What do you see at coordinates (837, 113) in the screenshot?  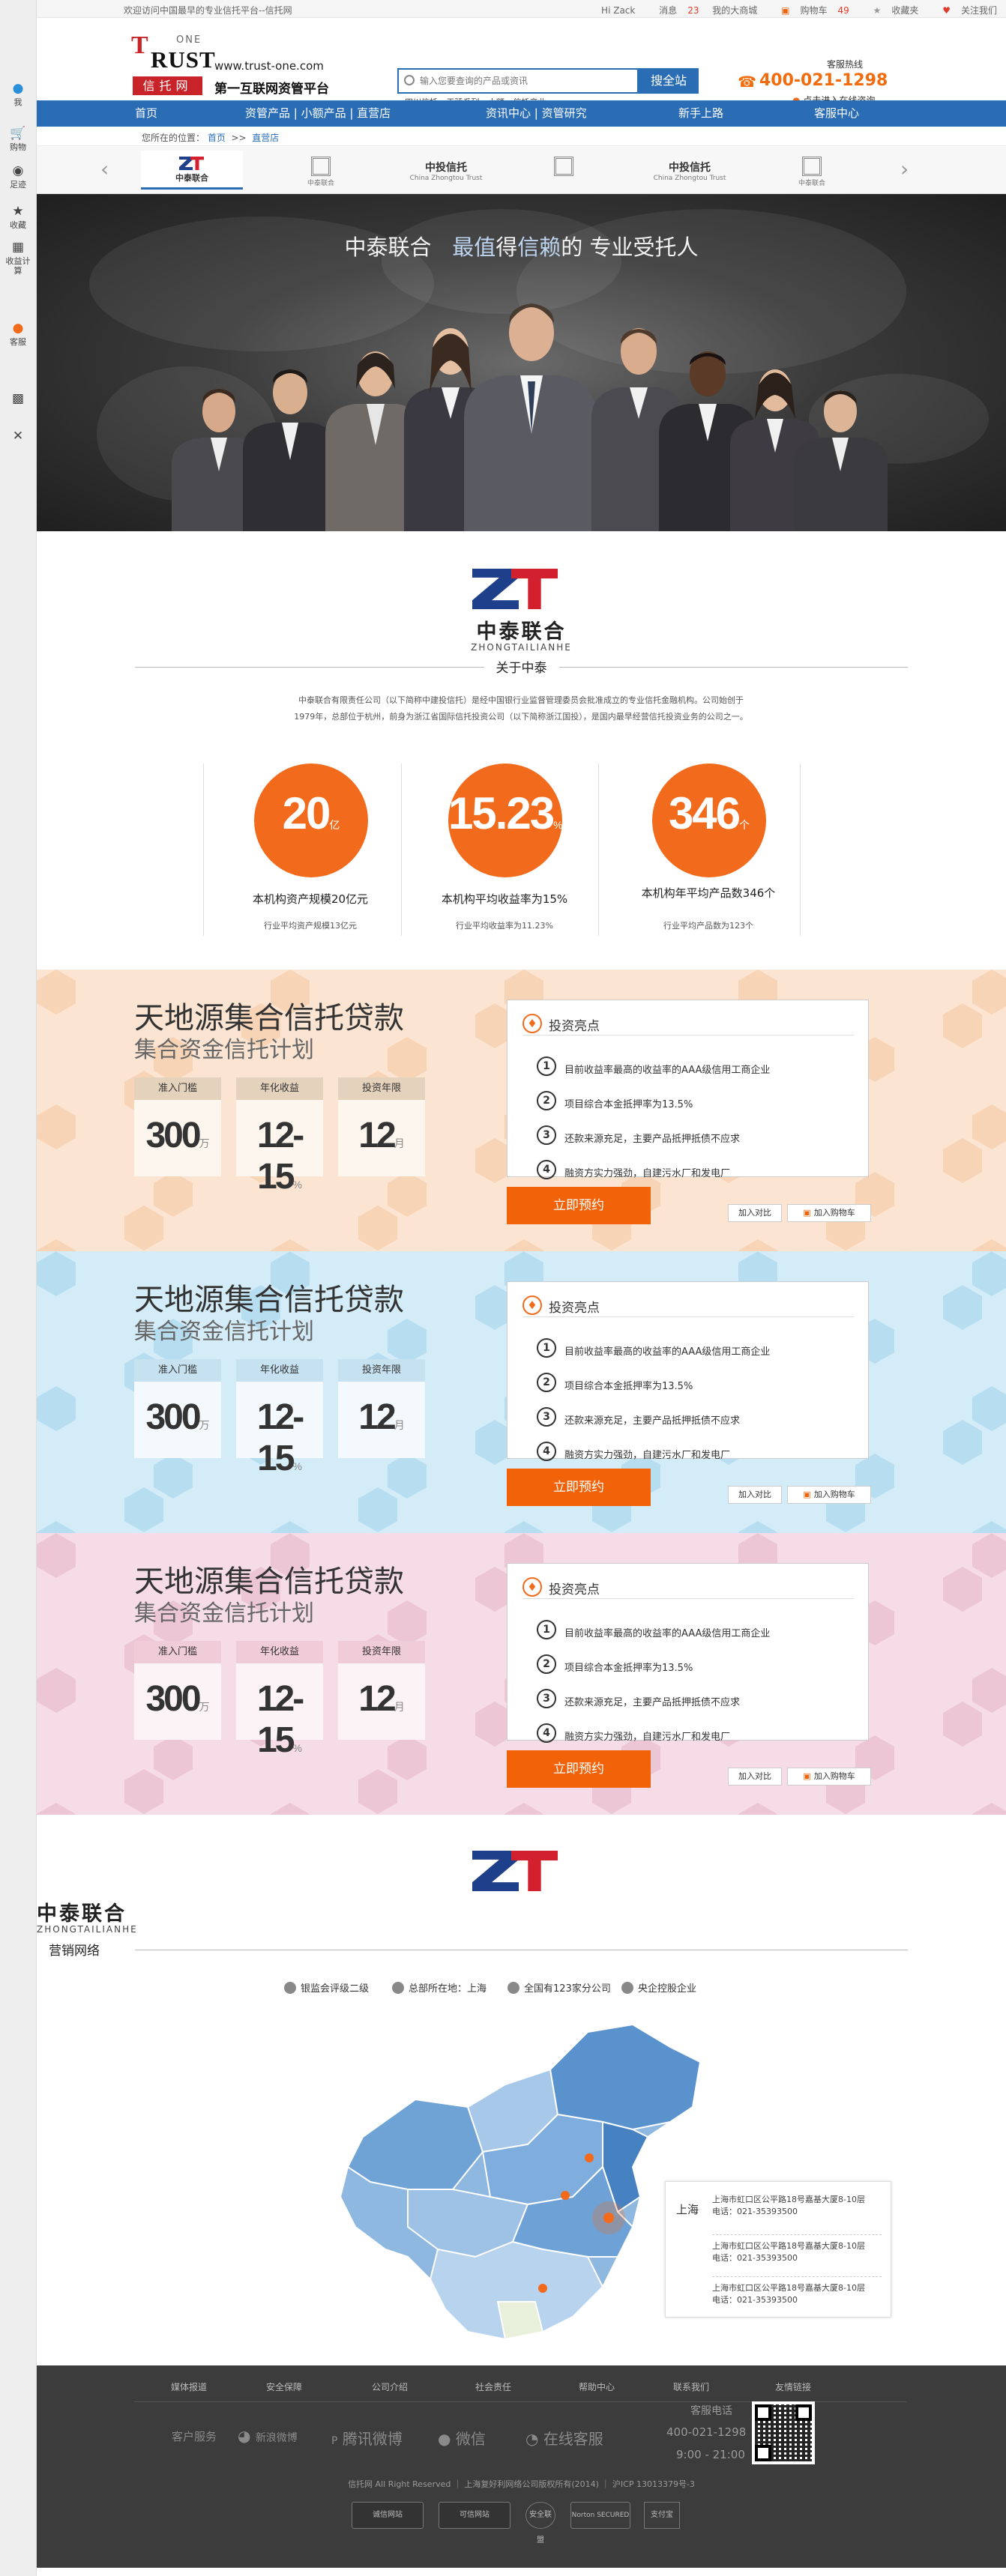 I see `nav-item-service: 客服中心` at bounding box center [837, 113].